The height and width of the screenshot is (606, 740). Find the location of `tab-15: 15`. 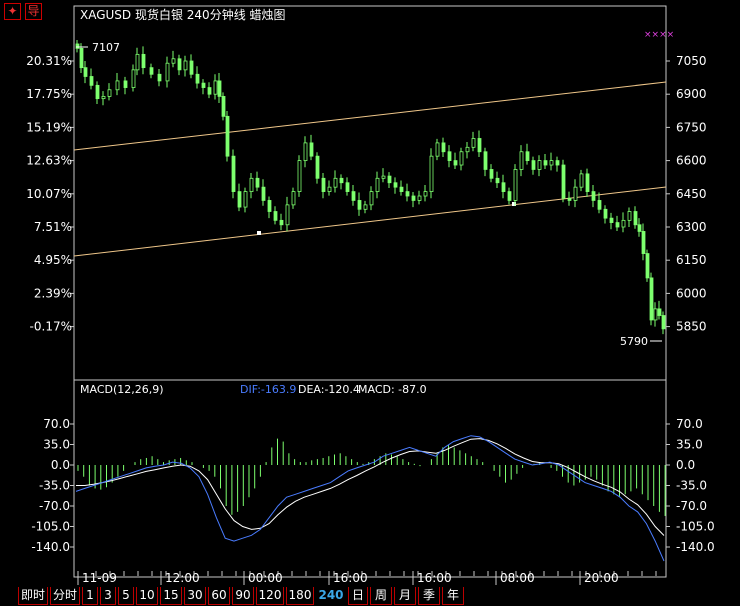

tab-15: 15 is located at coordinates (171, 596).